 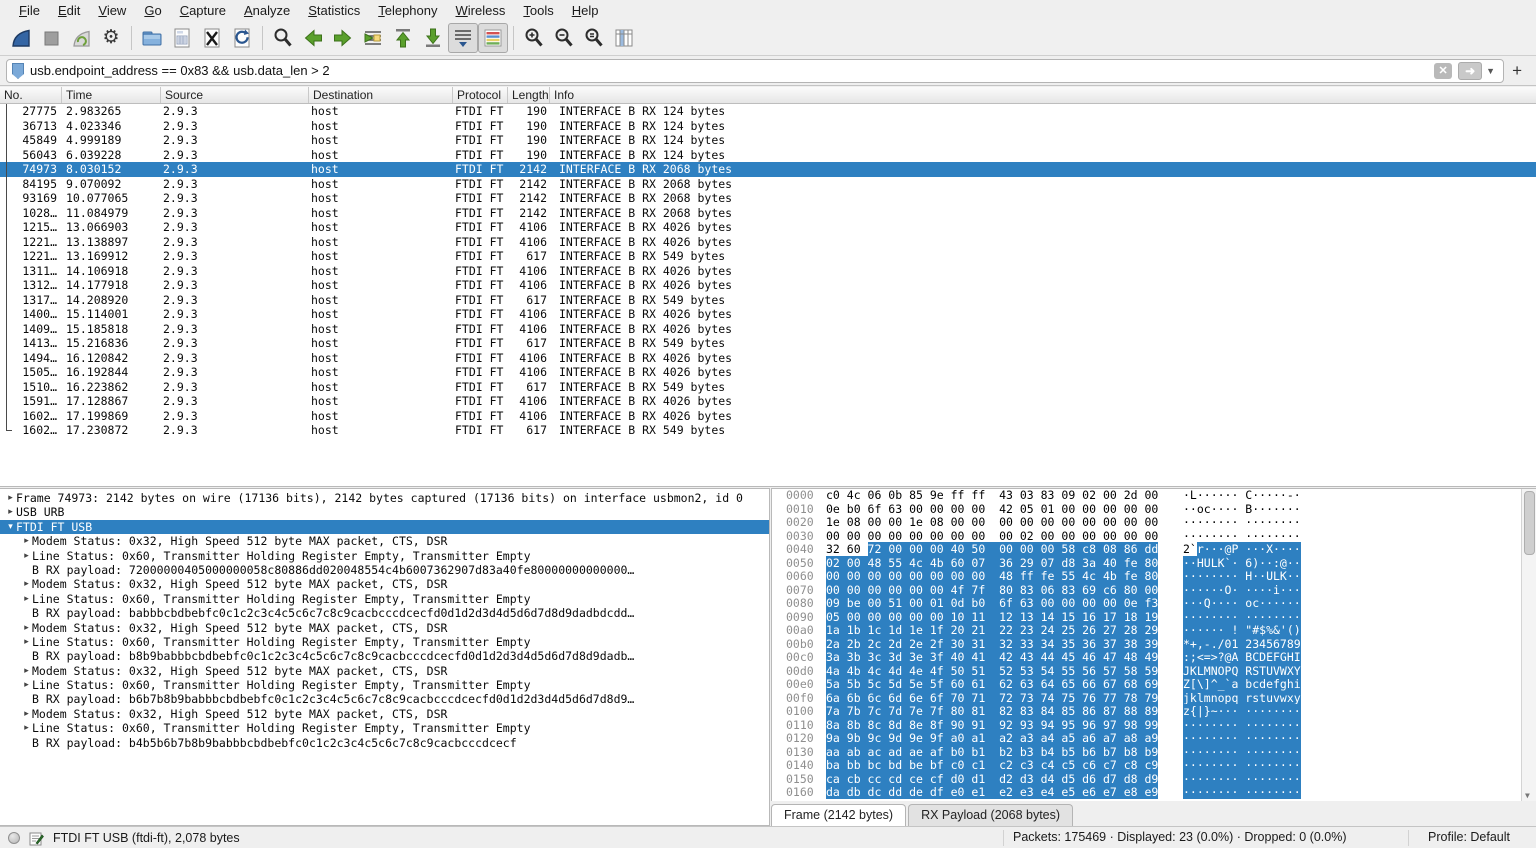 I want to click on start-capture-button, so click(x=21, y=38).